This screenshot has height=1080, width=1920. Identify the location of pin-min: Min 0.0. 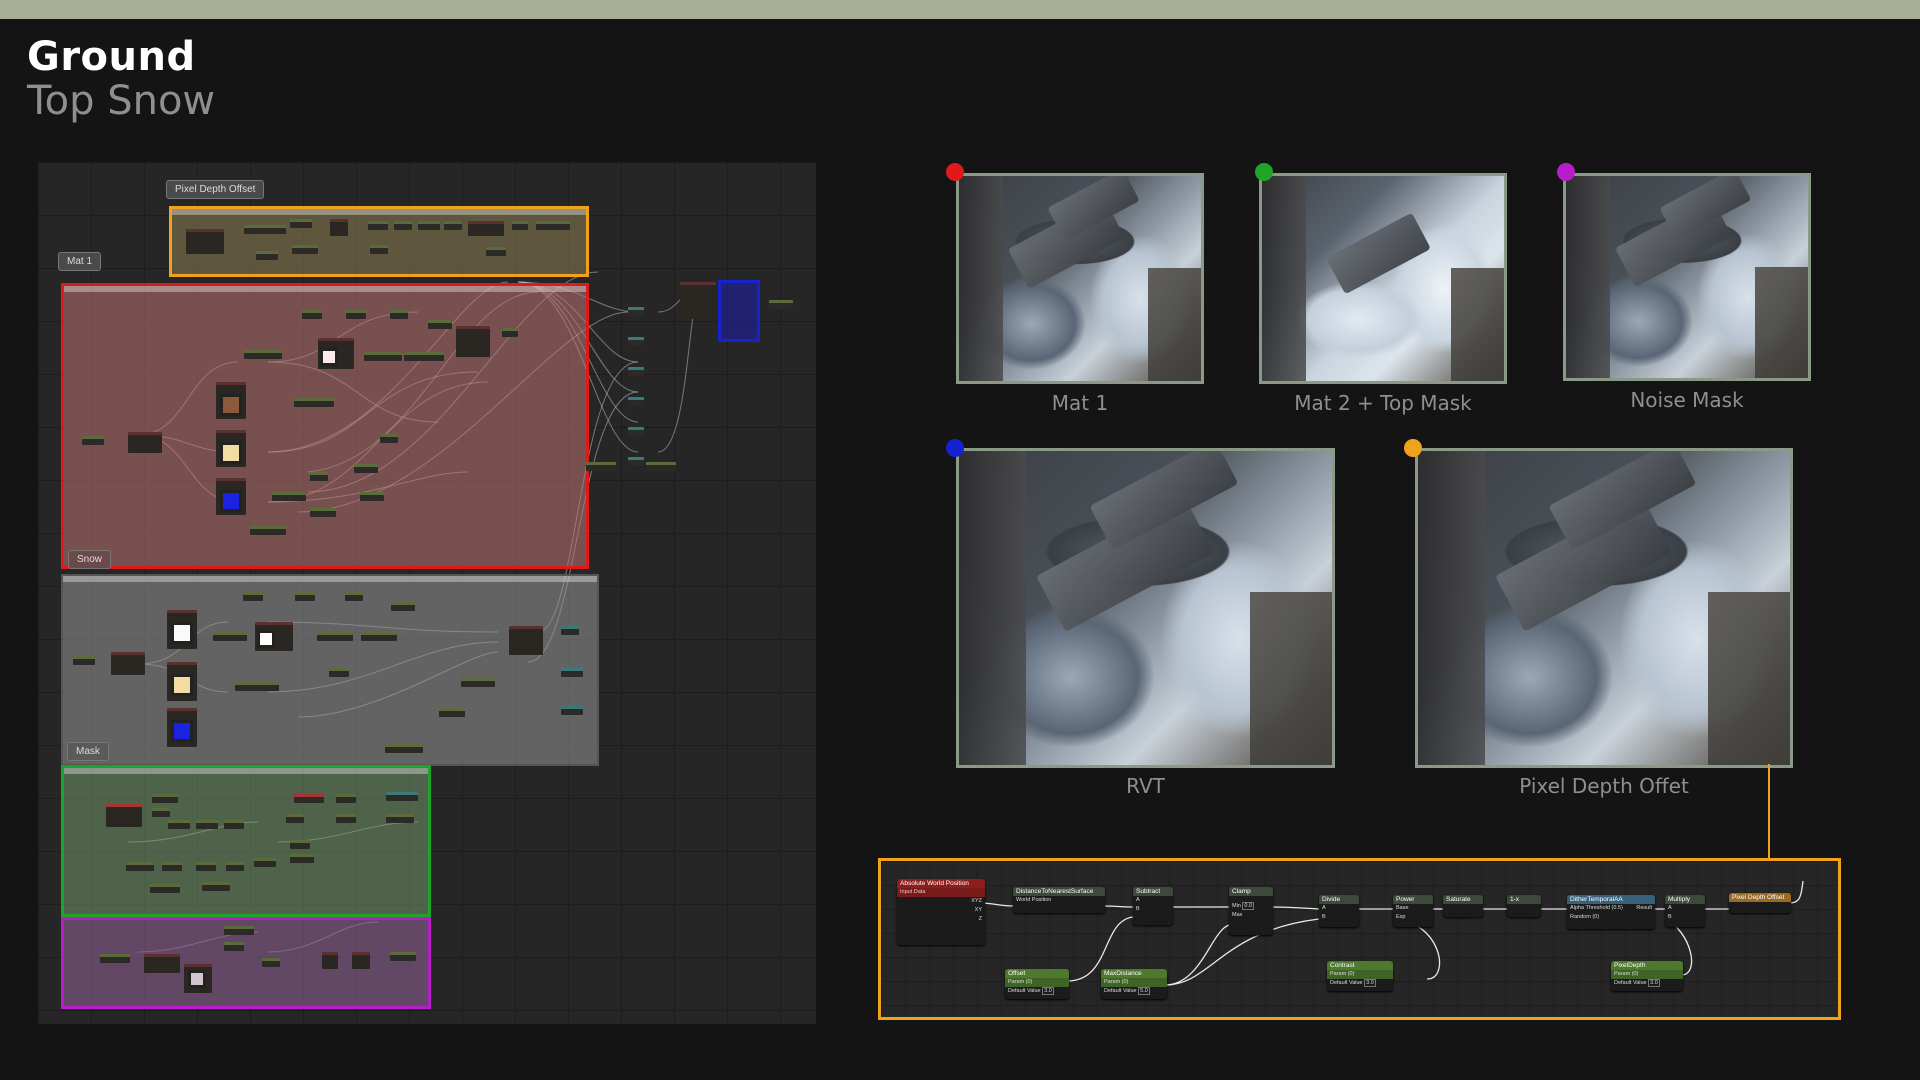
(1251, 906).